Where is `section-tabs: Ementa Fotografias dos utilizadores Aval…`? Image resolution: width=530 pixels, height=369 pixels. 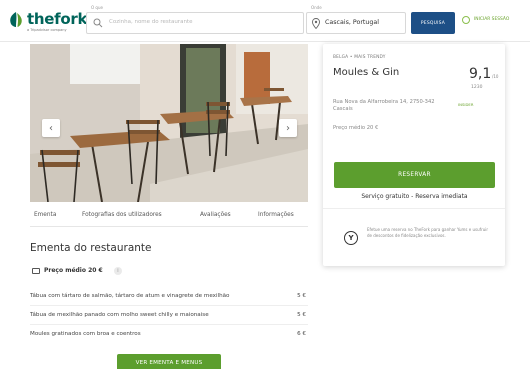 section-tabs: Ementa Fotografias dos utilizadores Aval… is located at coordinates (169, 218).